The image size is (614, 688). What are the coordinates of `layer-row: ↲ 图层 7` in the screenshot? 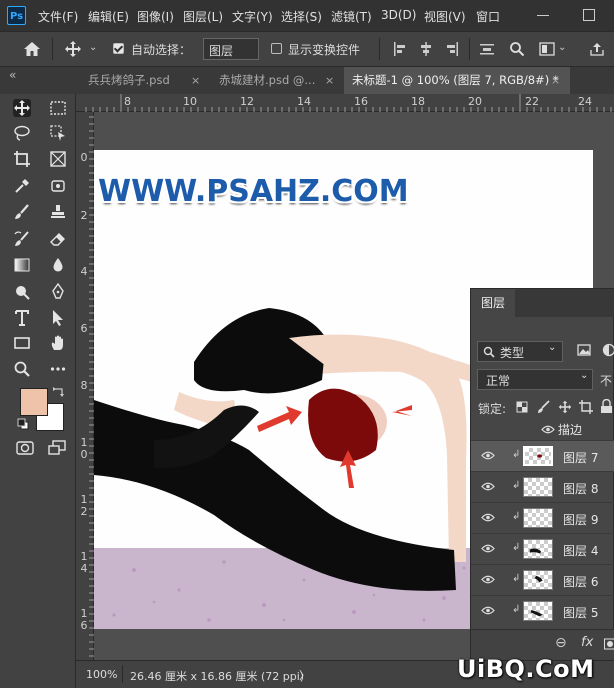 It's located at (542, 455).